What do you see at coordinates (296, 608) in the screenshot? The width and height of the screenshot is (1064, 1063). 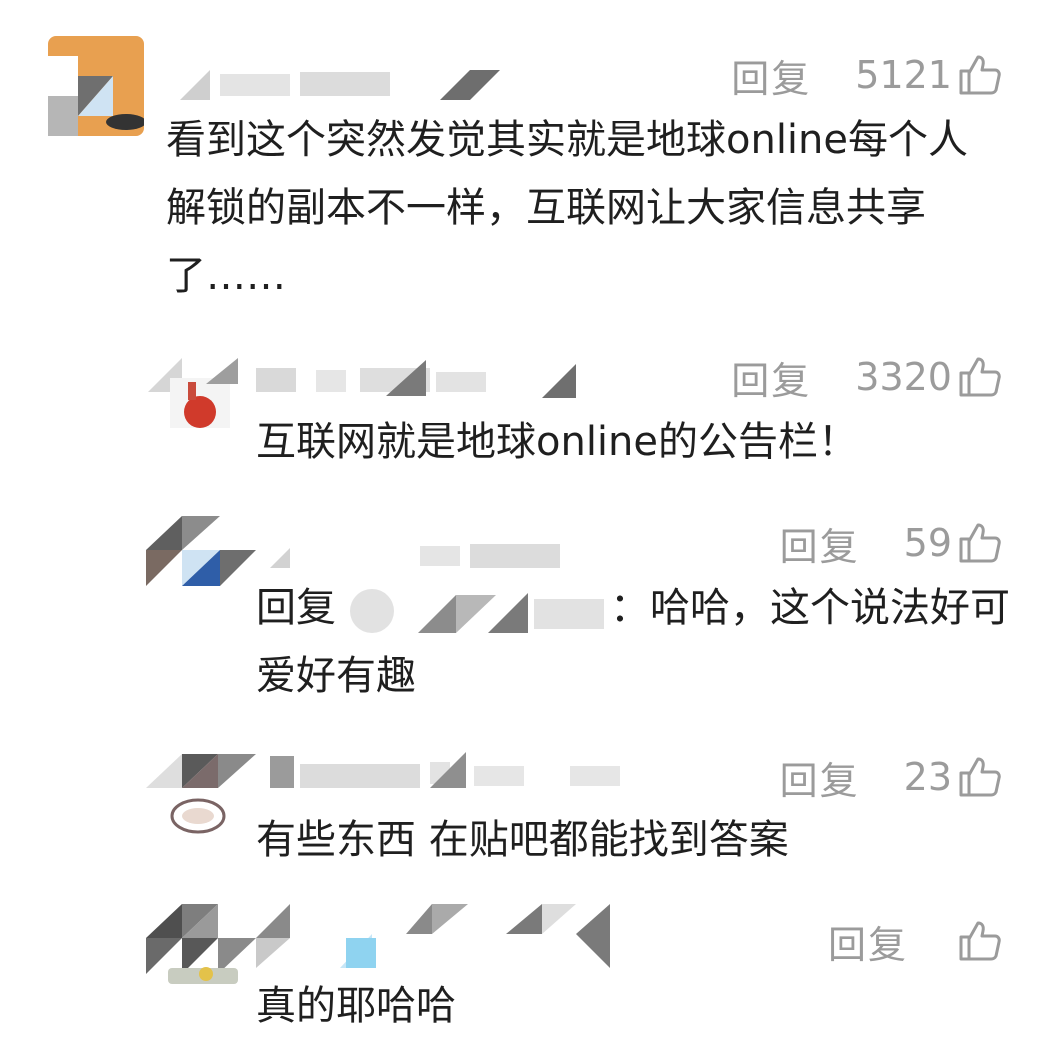 I see `reply-prefix: 回复` at bounding box center [296, 608].